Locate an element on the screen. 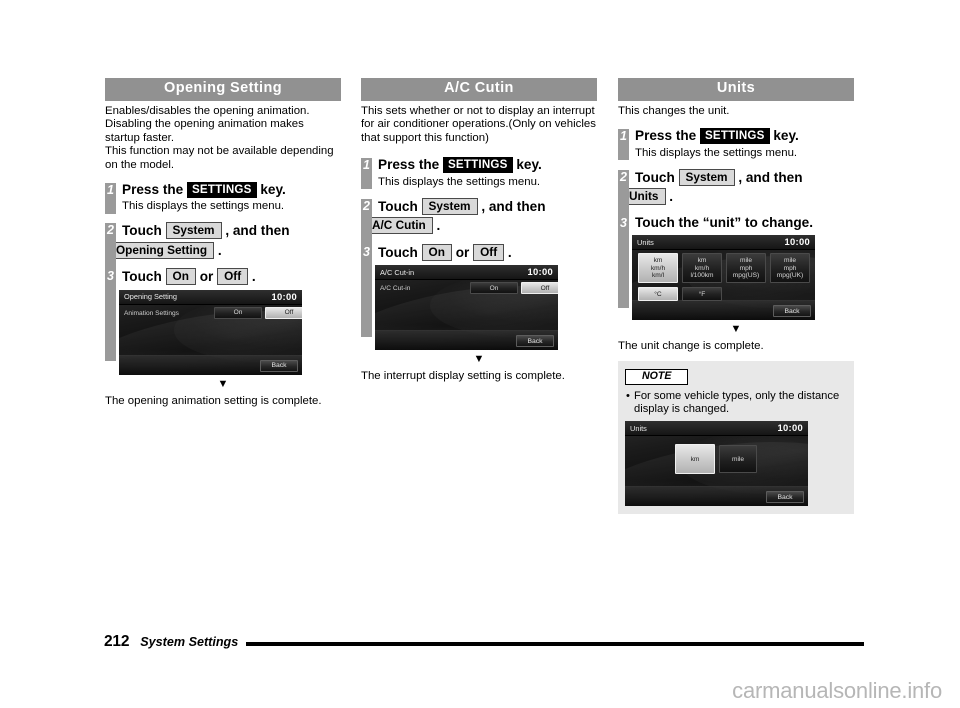 This screenshot has height=708, width=960. step-2-units: 2 Touch System , and then Units . is located at coordinates (736, 192).